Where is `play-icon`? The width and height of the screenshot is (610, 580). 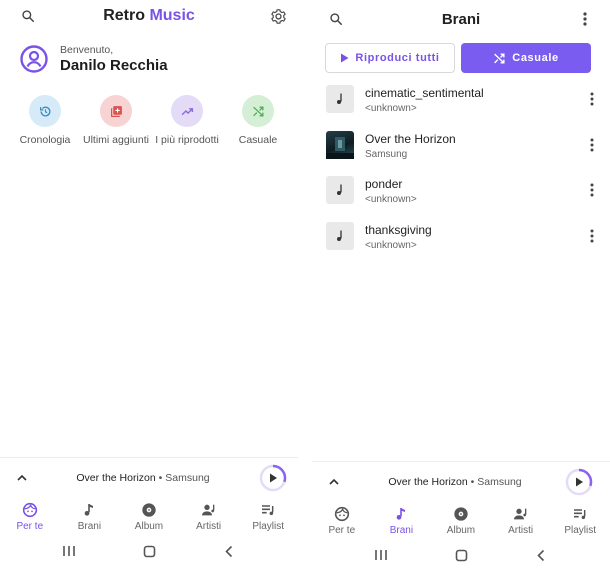 play-icon is located at coordinates (345, 58).